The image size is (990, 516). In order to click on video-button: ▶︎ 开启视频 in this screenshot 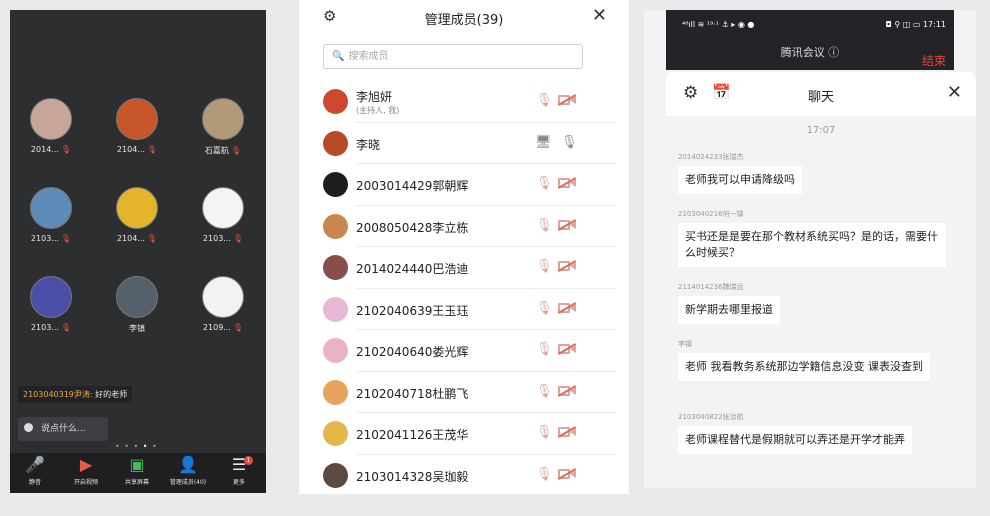, I will do `click(86, 469)`.